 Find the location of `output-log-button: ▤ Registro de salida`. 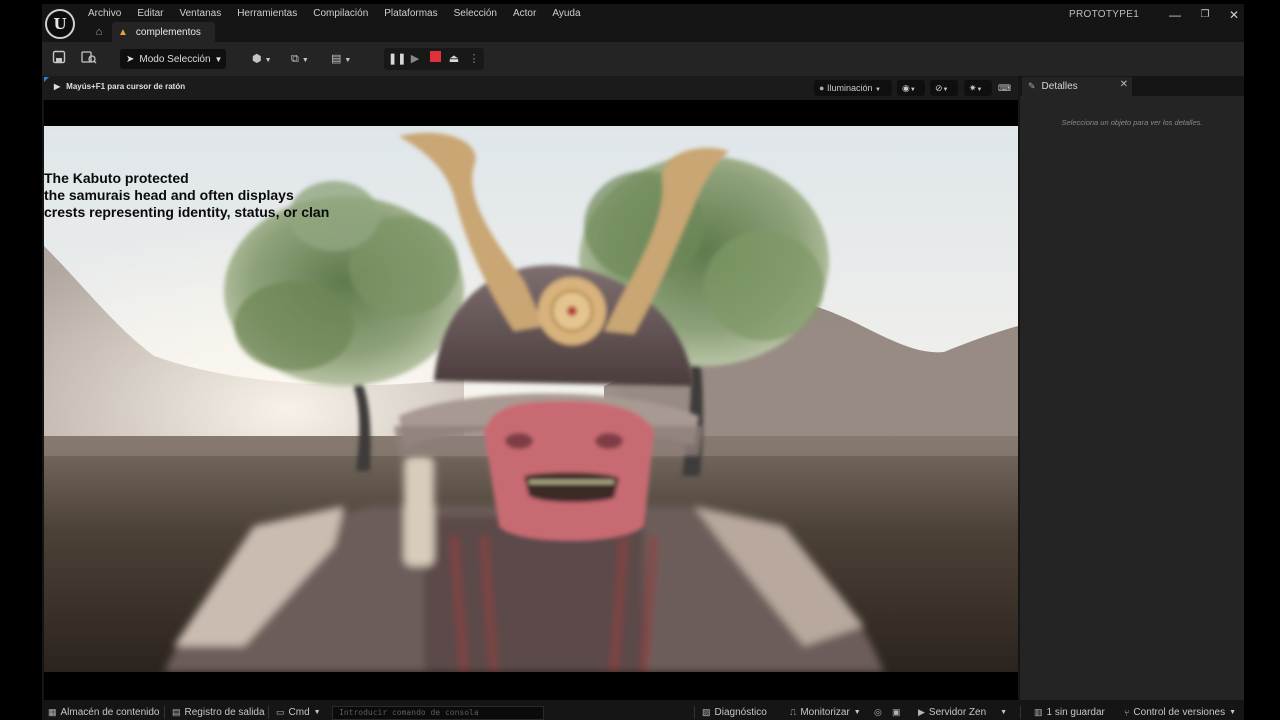

output-log-button: ▤ Registro de salida is located at coordinates (218, 712).